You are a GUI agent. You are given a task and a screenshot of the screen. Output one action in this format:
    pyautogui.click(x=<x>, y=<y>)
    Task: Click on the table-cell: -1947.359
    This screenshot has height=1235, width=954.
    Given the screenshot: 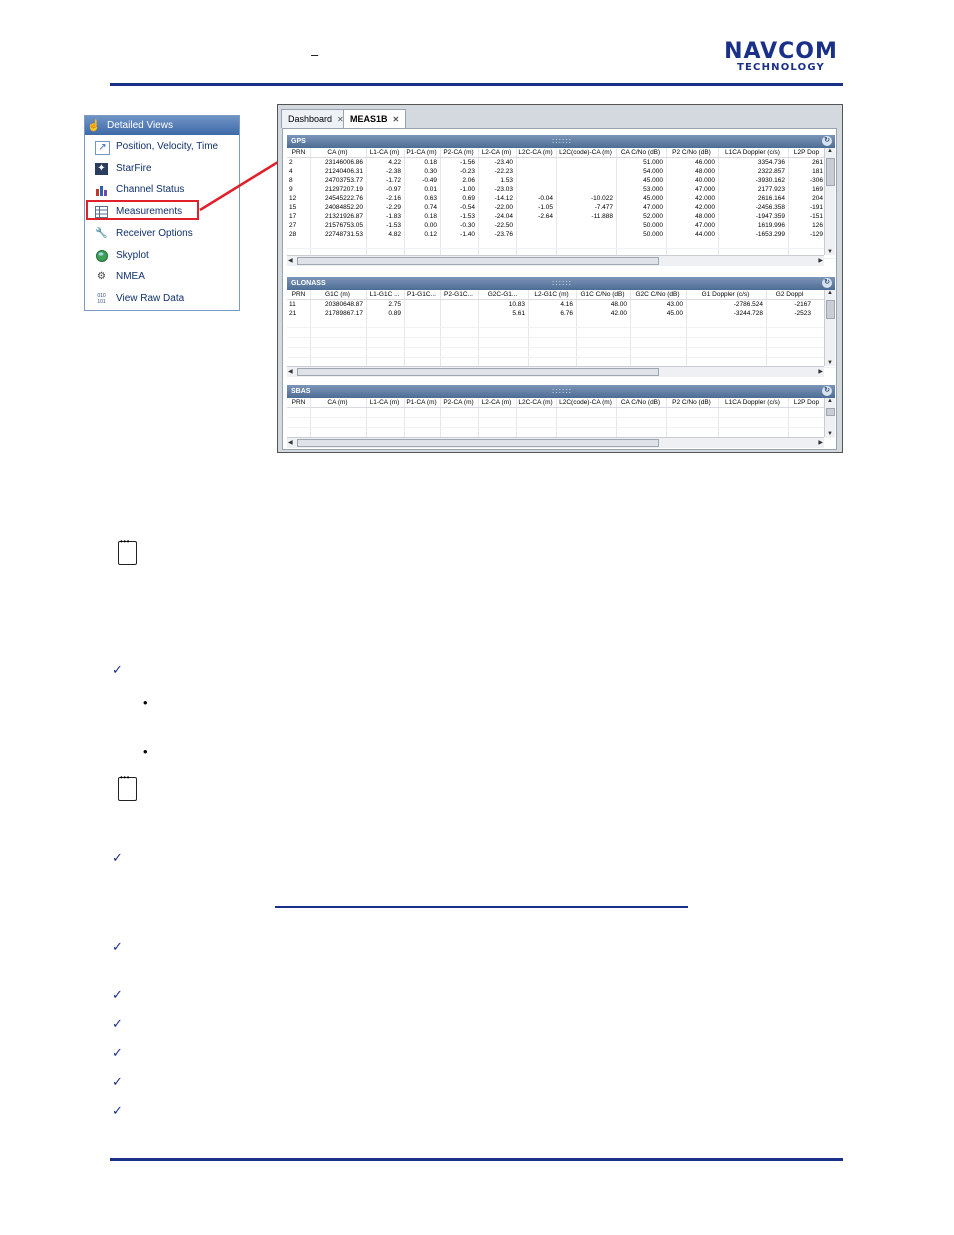 What is the action you would take?
    pyautogui.click(x=770, y=216)
    